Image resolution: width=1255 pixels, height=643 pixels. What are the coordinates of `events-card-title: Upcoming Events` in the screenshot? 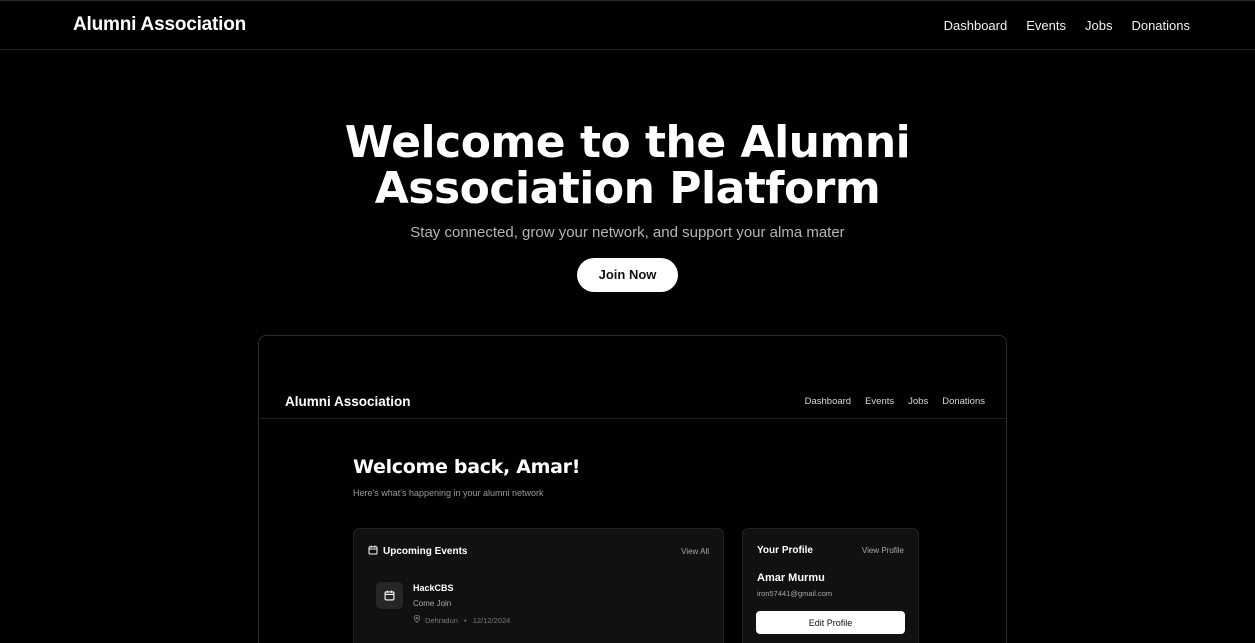 It's located at (417, 551).